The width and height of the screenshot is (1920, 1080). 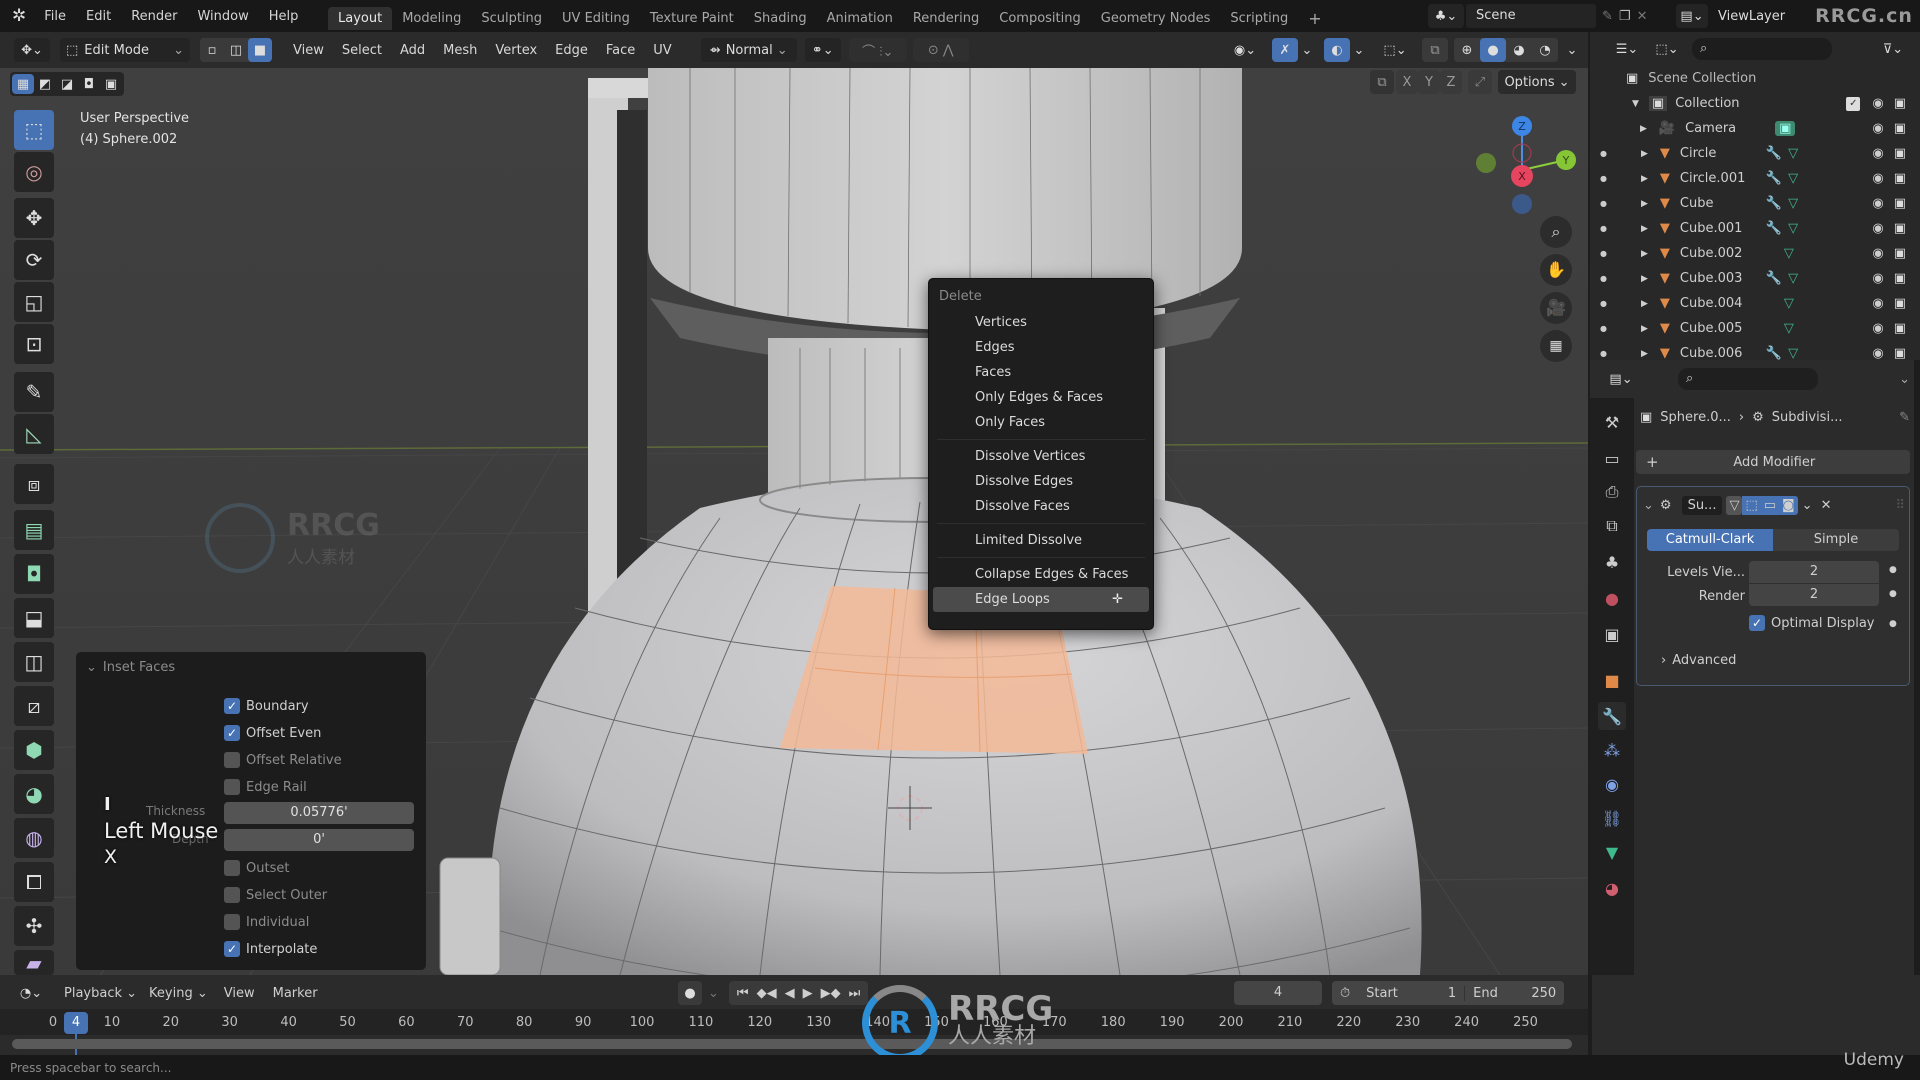 What do you see at coordinates (1285, 50) in the screenshot?
I see `gizmo-toggle-icon: ✗` at bounding box center [1285, 50].